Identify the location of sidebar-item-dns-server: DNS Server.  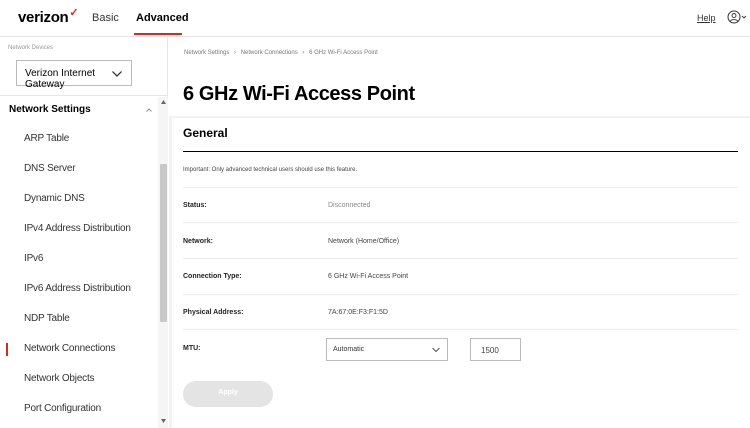
(79, 169).